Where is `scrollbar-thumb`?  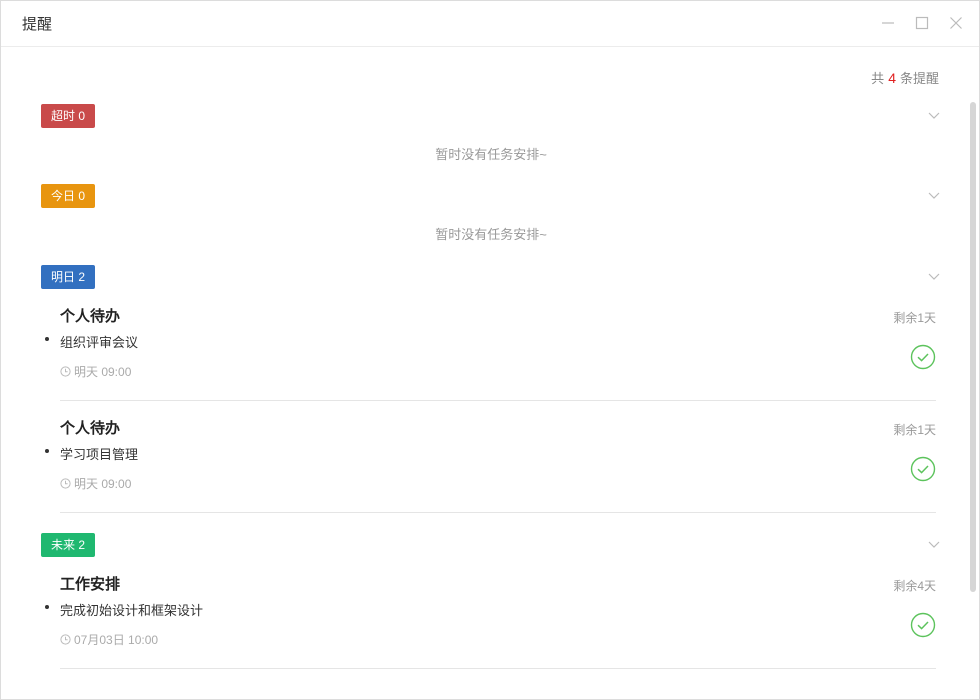 scrollbar-thumb is located at coordinates (973, 347).